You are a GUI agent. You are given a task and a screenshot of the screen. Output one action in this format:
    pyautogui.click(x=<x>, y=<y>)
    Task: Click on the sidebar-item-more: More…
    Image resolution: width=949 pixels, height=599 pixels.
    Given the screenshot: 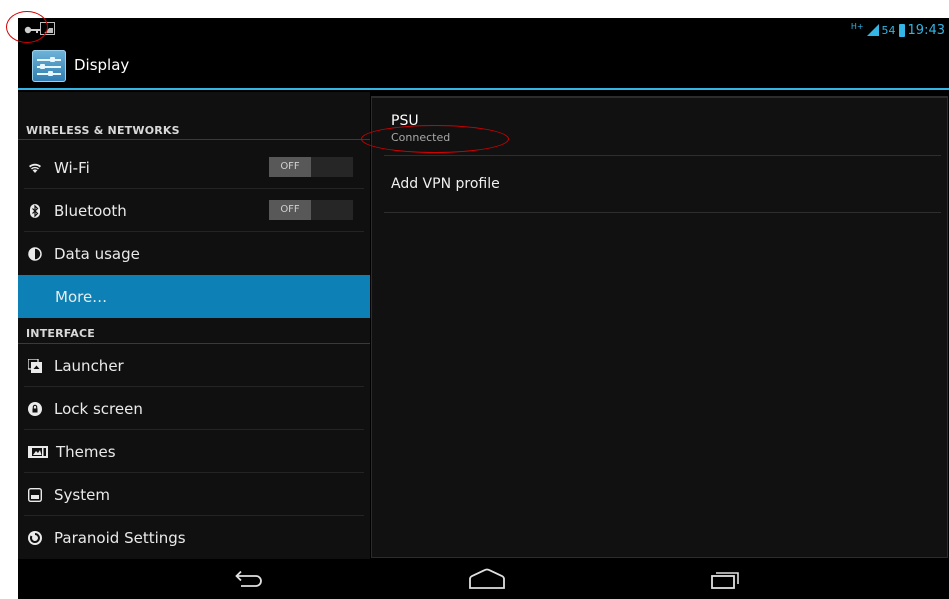 What is the action you would take?
    pyautogui.click(x=194, y=296)
    